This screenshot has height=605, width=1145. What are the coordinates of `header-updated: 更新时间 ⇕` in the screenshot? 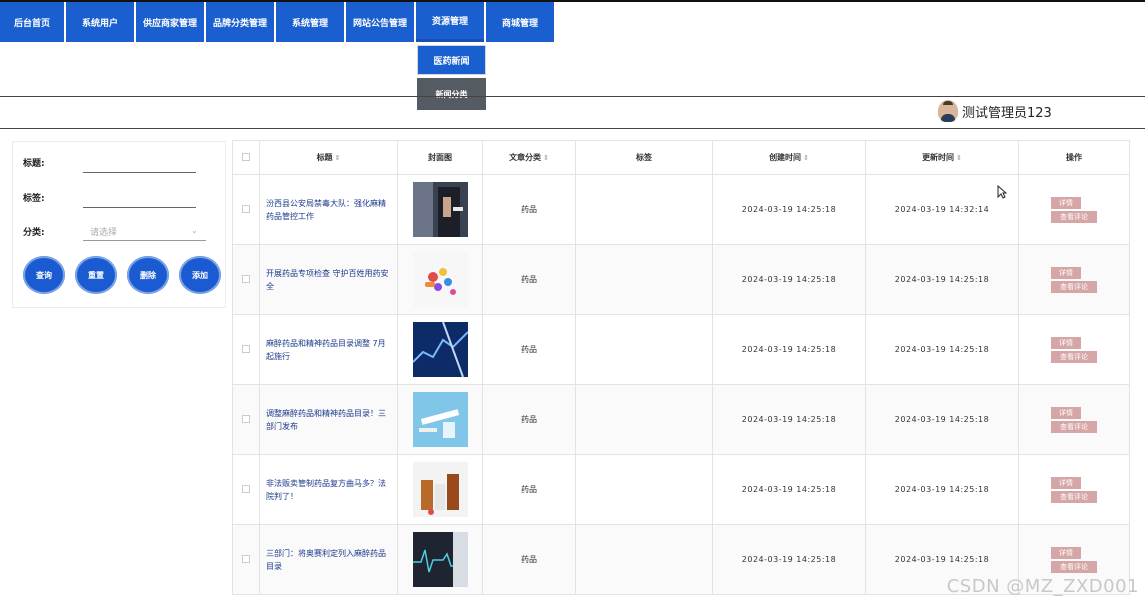 It's located at (942, 157).